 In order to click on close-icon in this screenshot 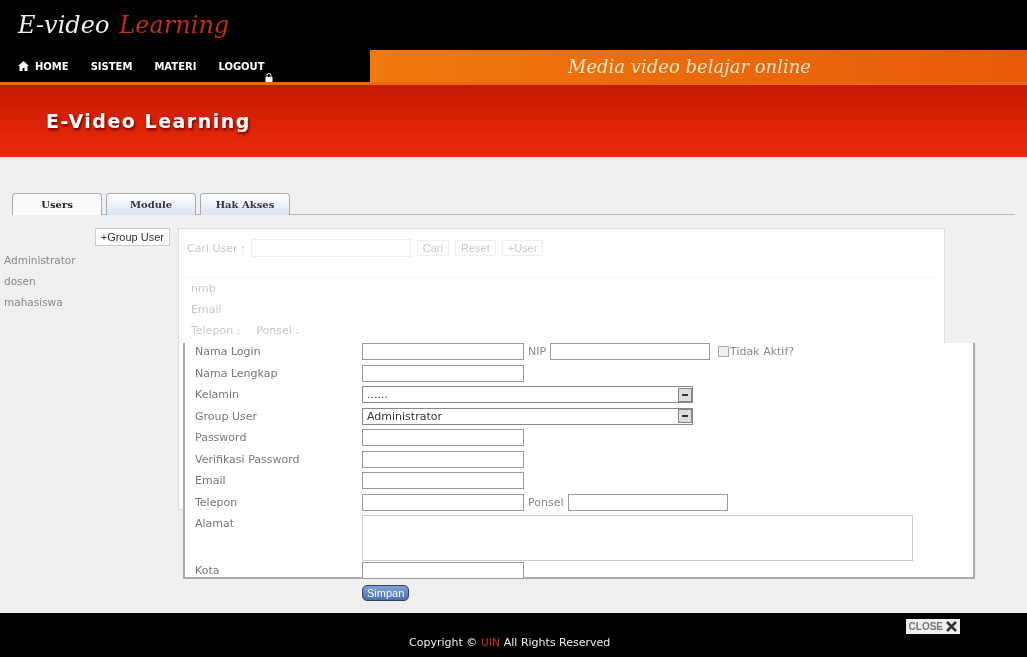, I will do `click(951, 626)`.